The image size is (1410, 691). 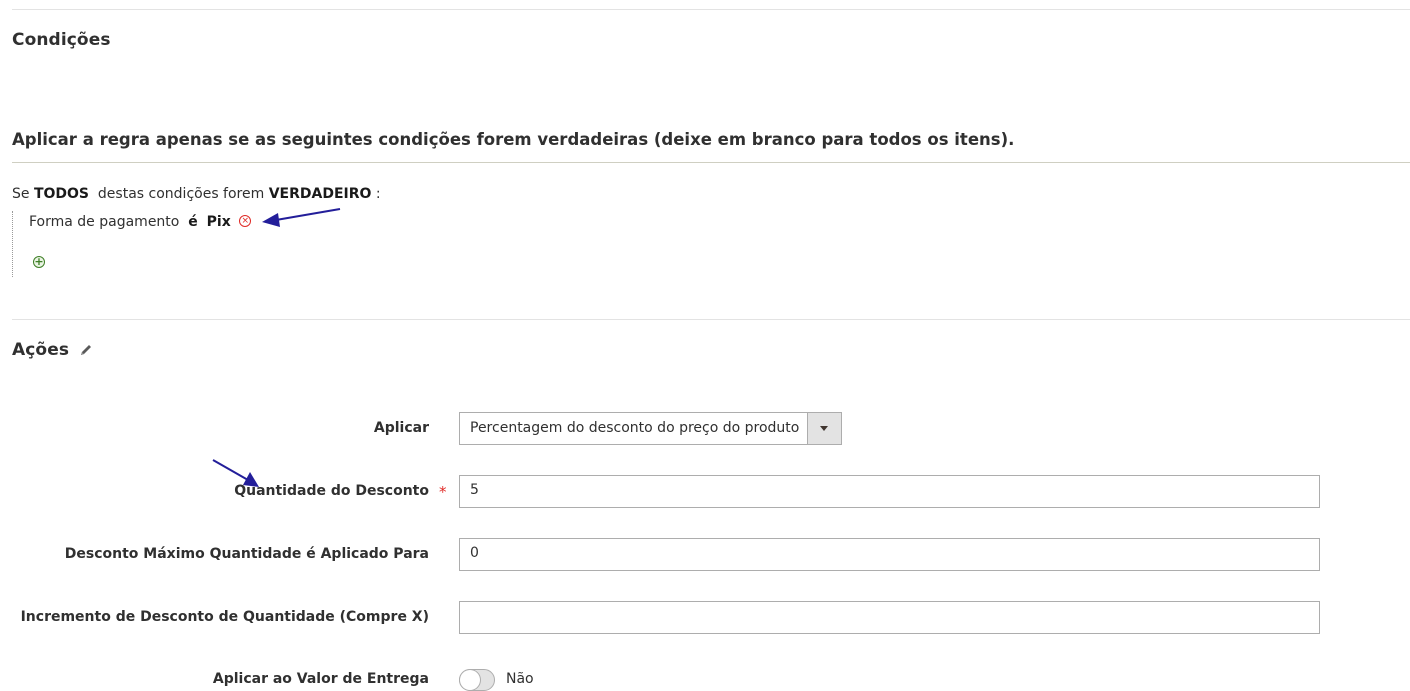 I want to click on annotation-arrow-icon, so click(x=235, y=473).